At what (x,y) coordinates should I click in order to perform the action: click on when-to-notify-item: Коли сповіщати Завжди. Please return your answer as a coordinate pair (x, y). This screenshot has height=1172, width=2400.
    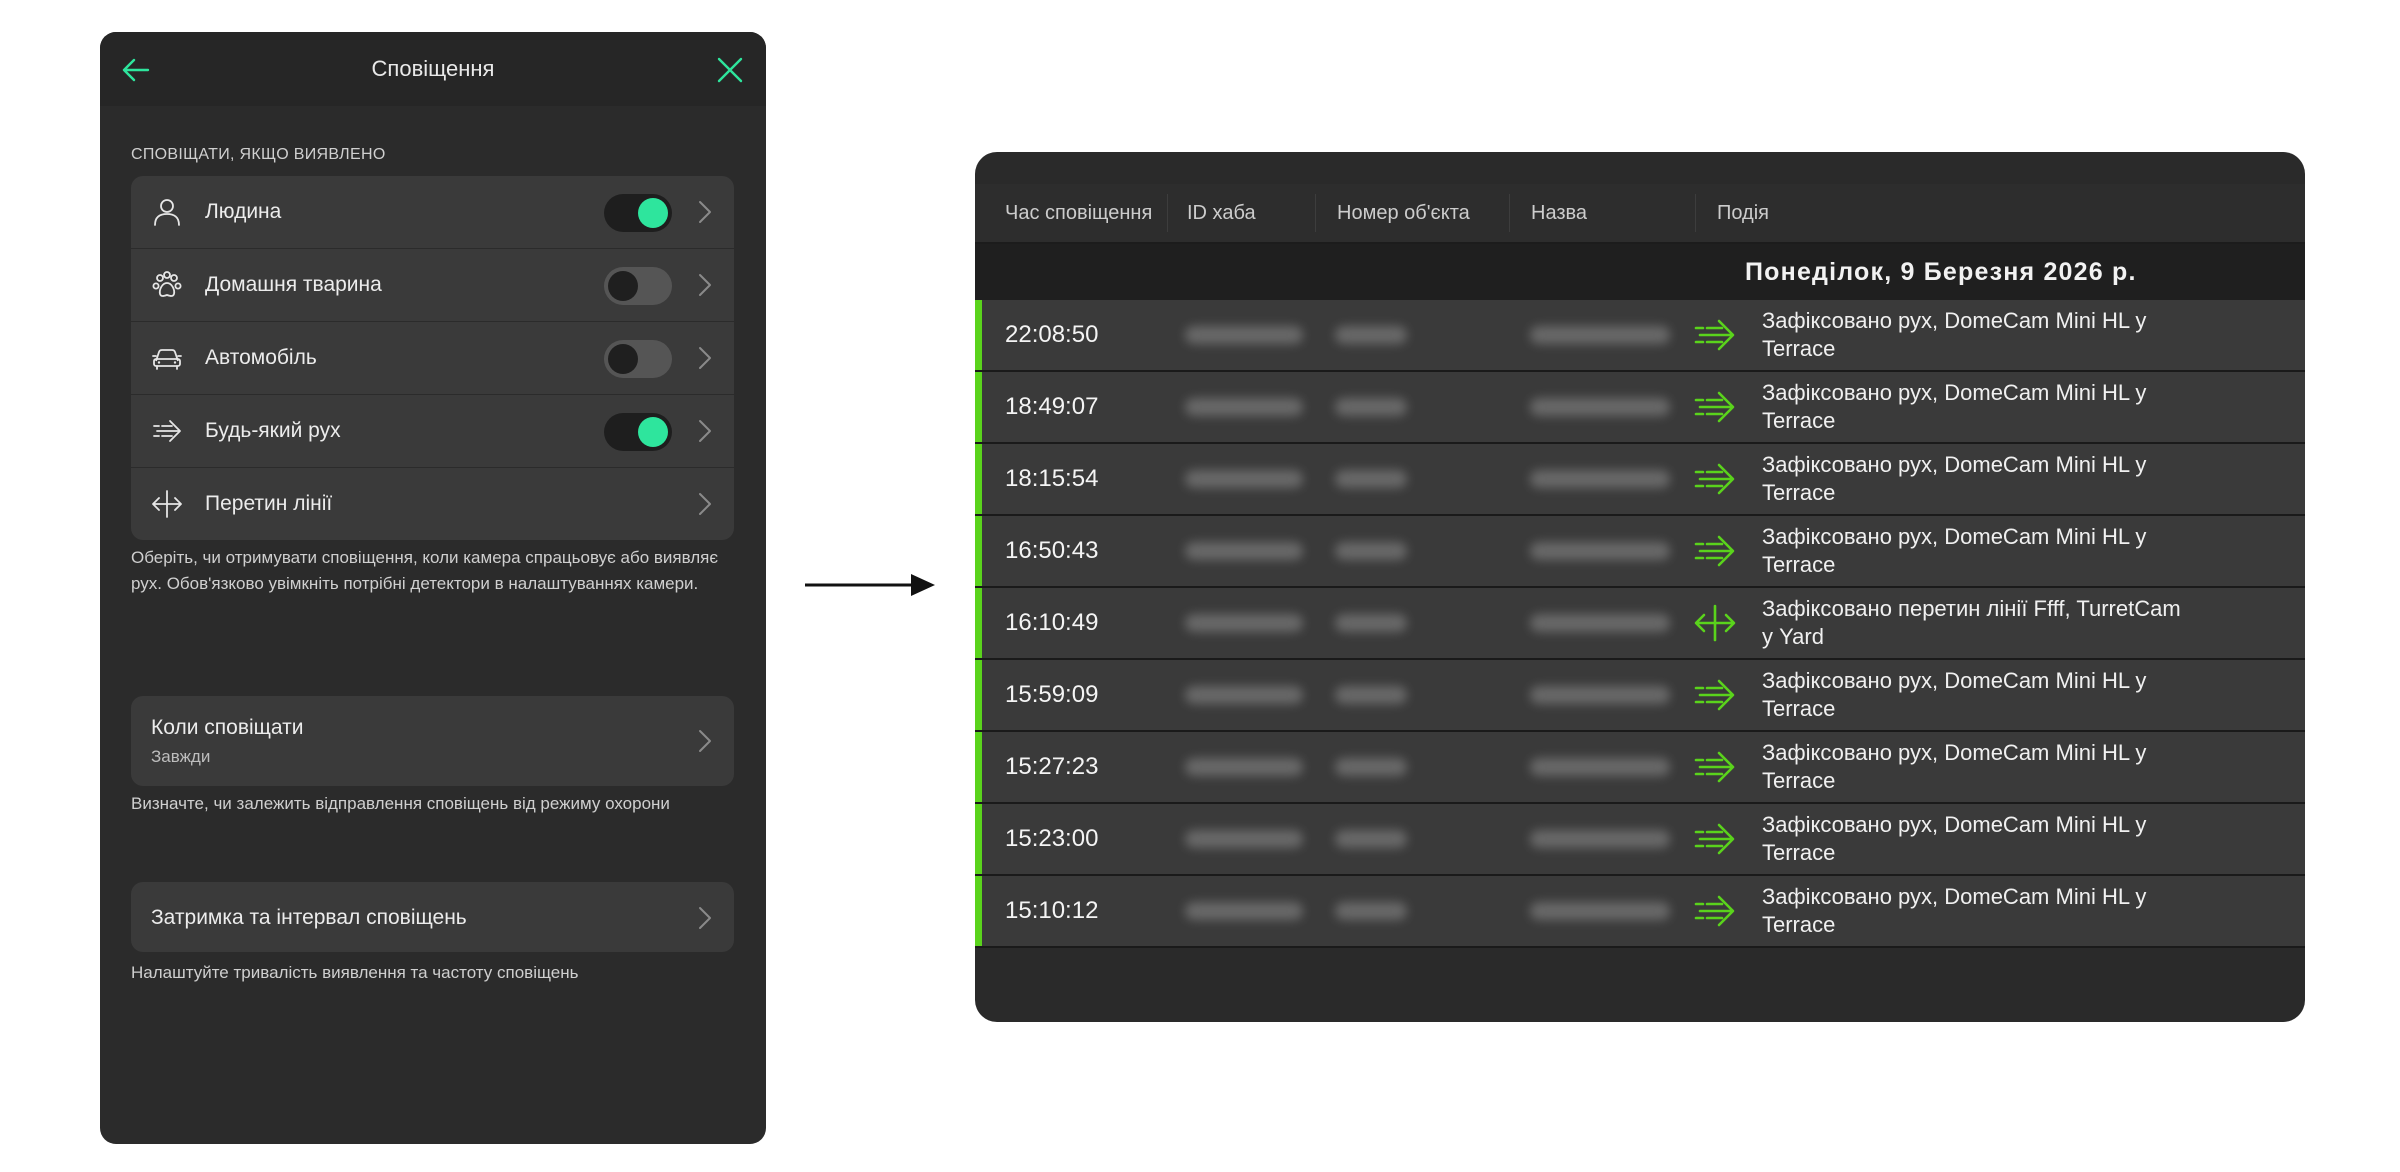
    Looking at the image, I should click on (432, 741).